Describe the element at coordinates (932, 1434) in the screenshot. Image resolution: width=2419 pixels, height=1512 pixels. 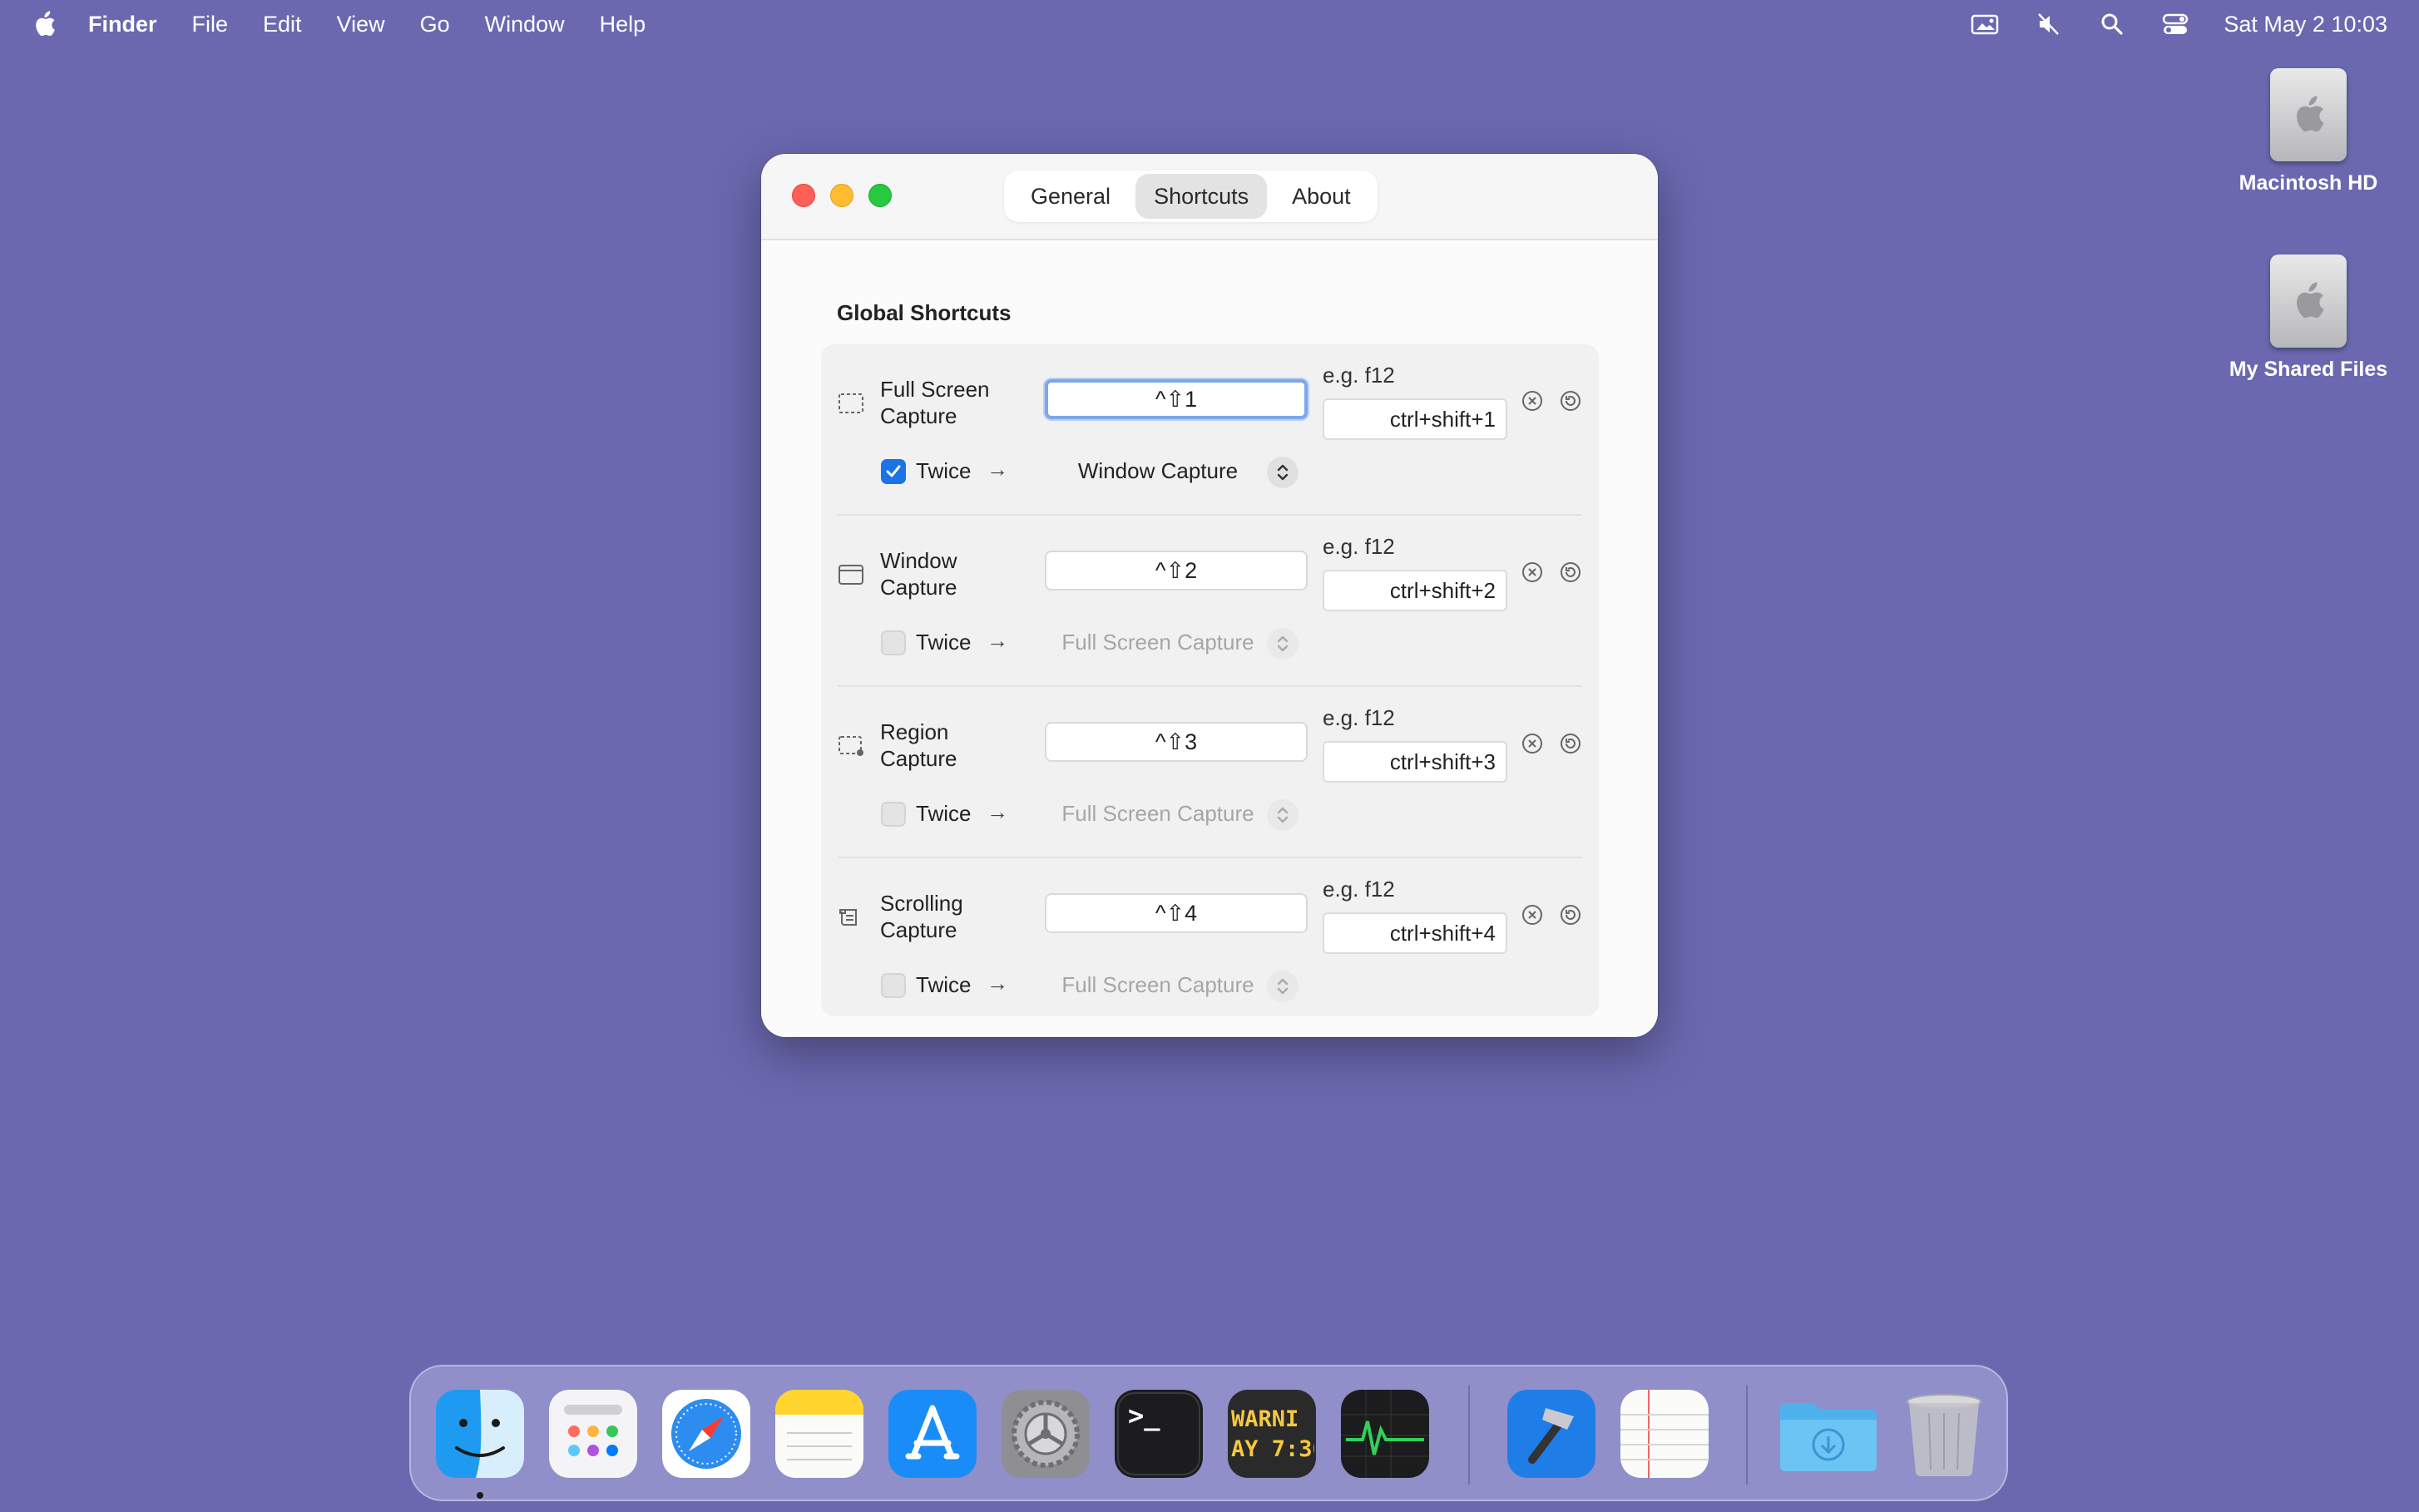
I see `app-store-dock-icon` at that location.